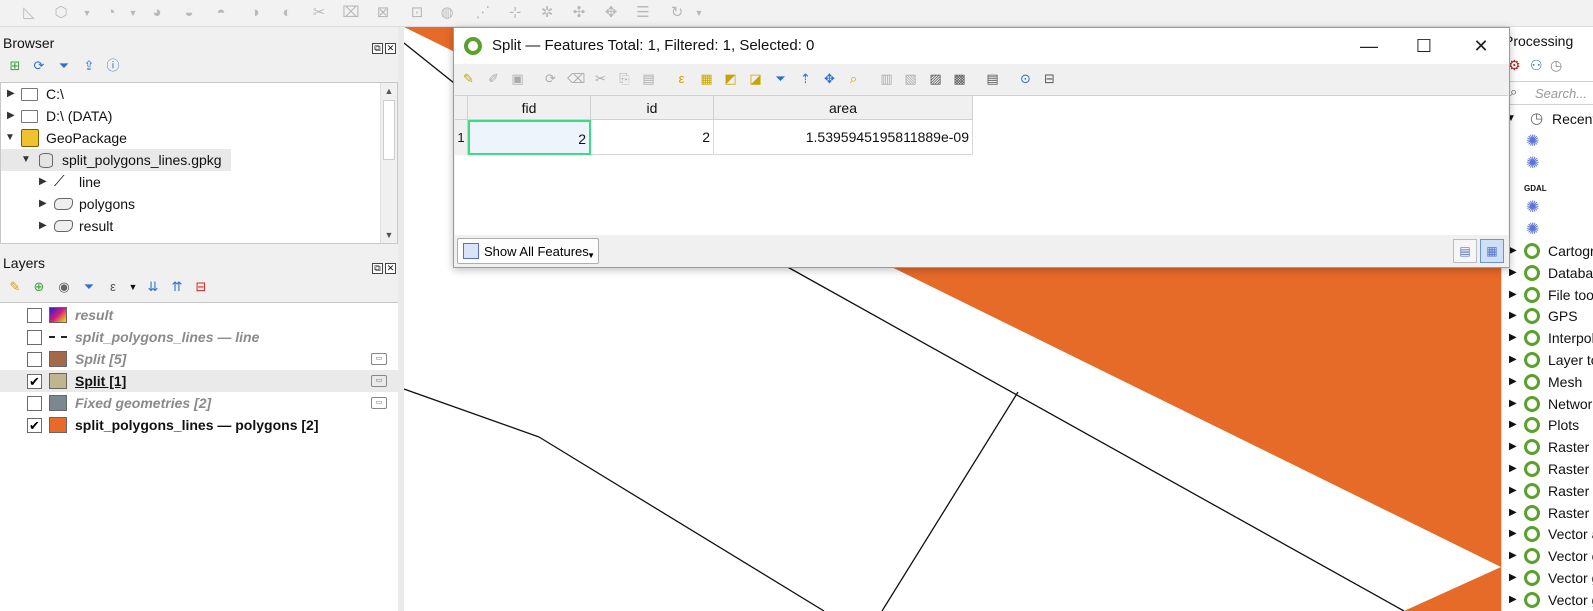 The width and height of the screenshot is (1593, 611). Describe the element at coordinates (111, 13) in the screenshot. I see `add-ring-icon: ◔` at that location.